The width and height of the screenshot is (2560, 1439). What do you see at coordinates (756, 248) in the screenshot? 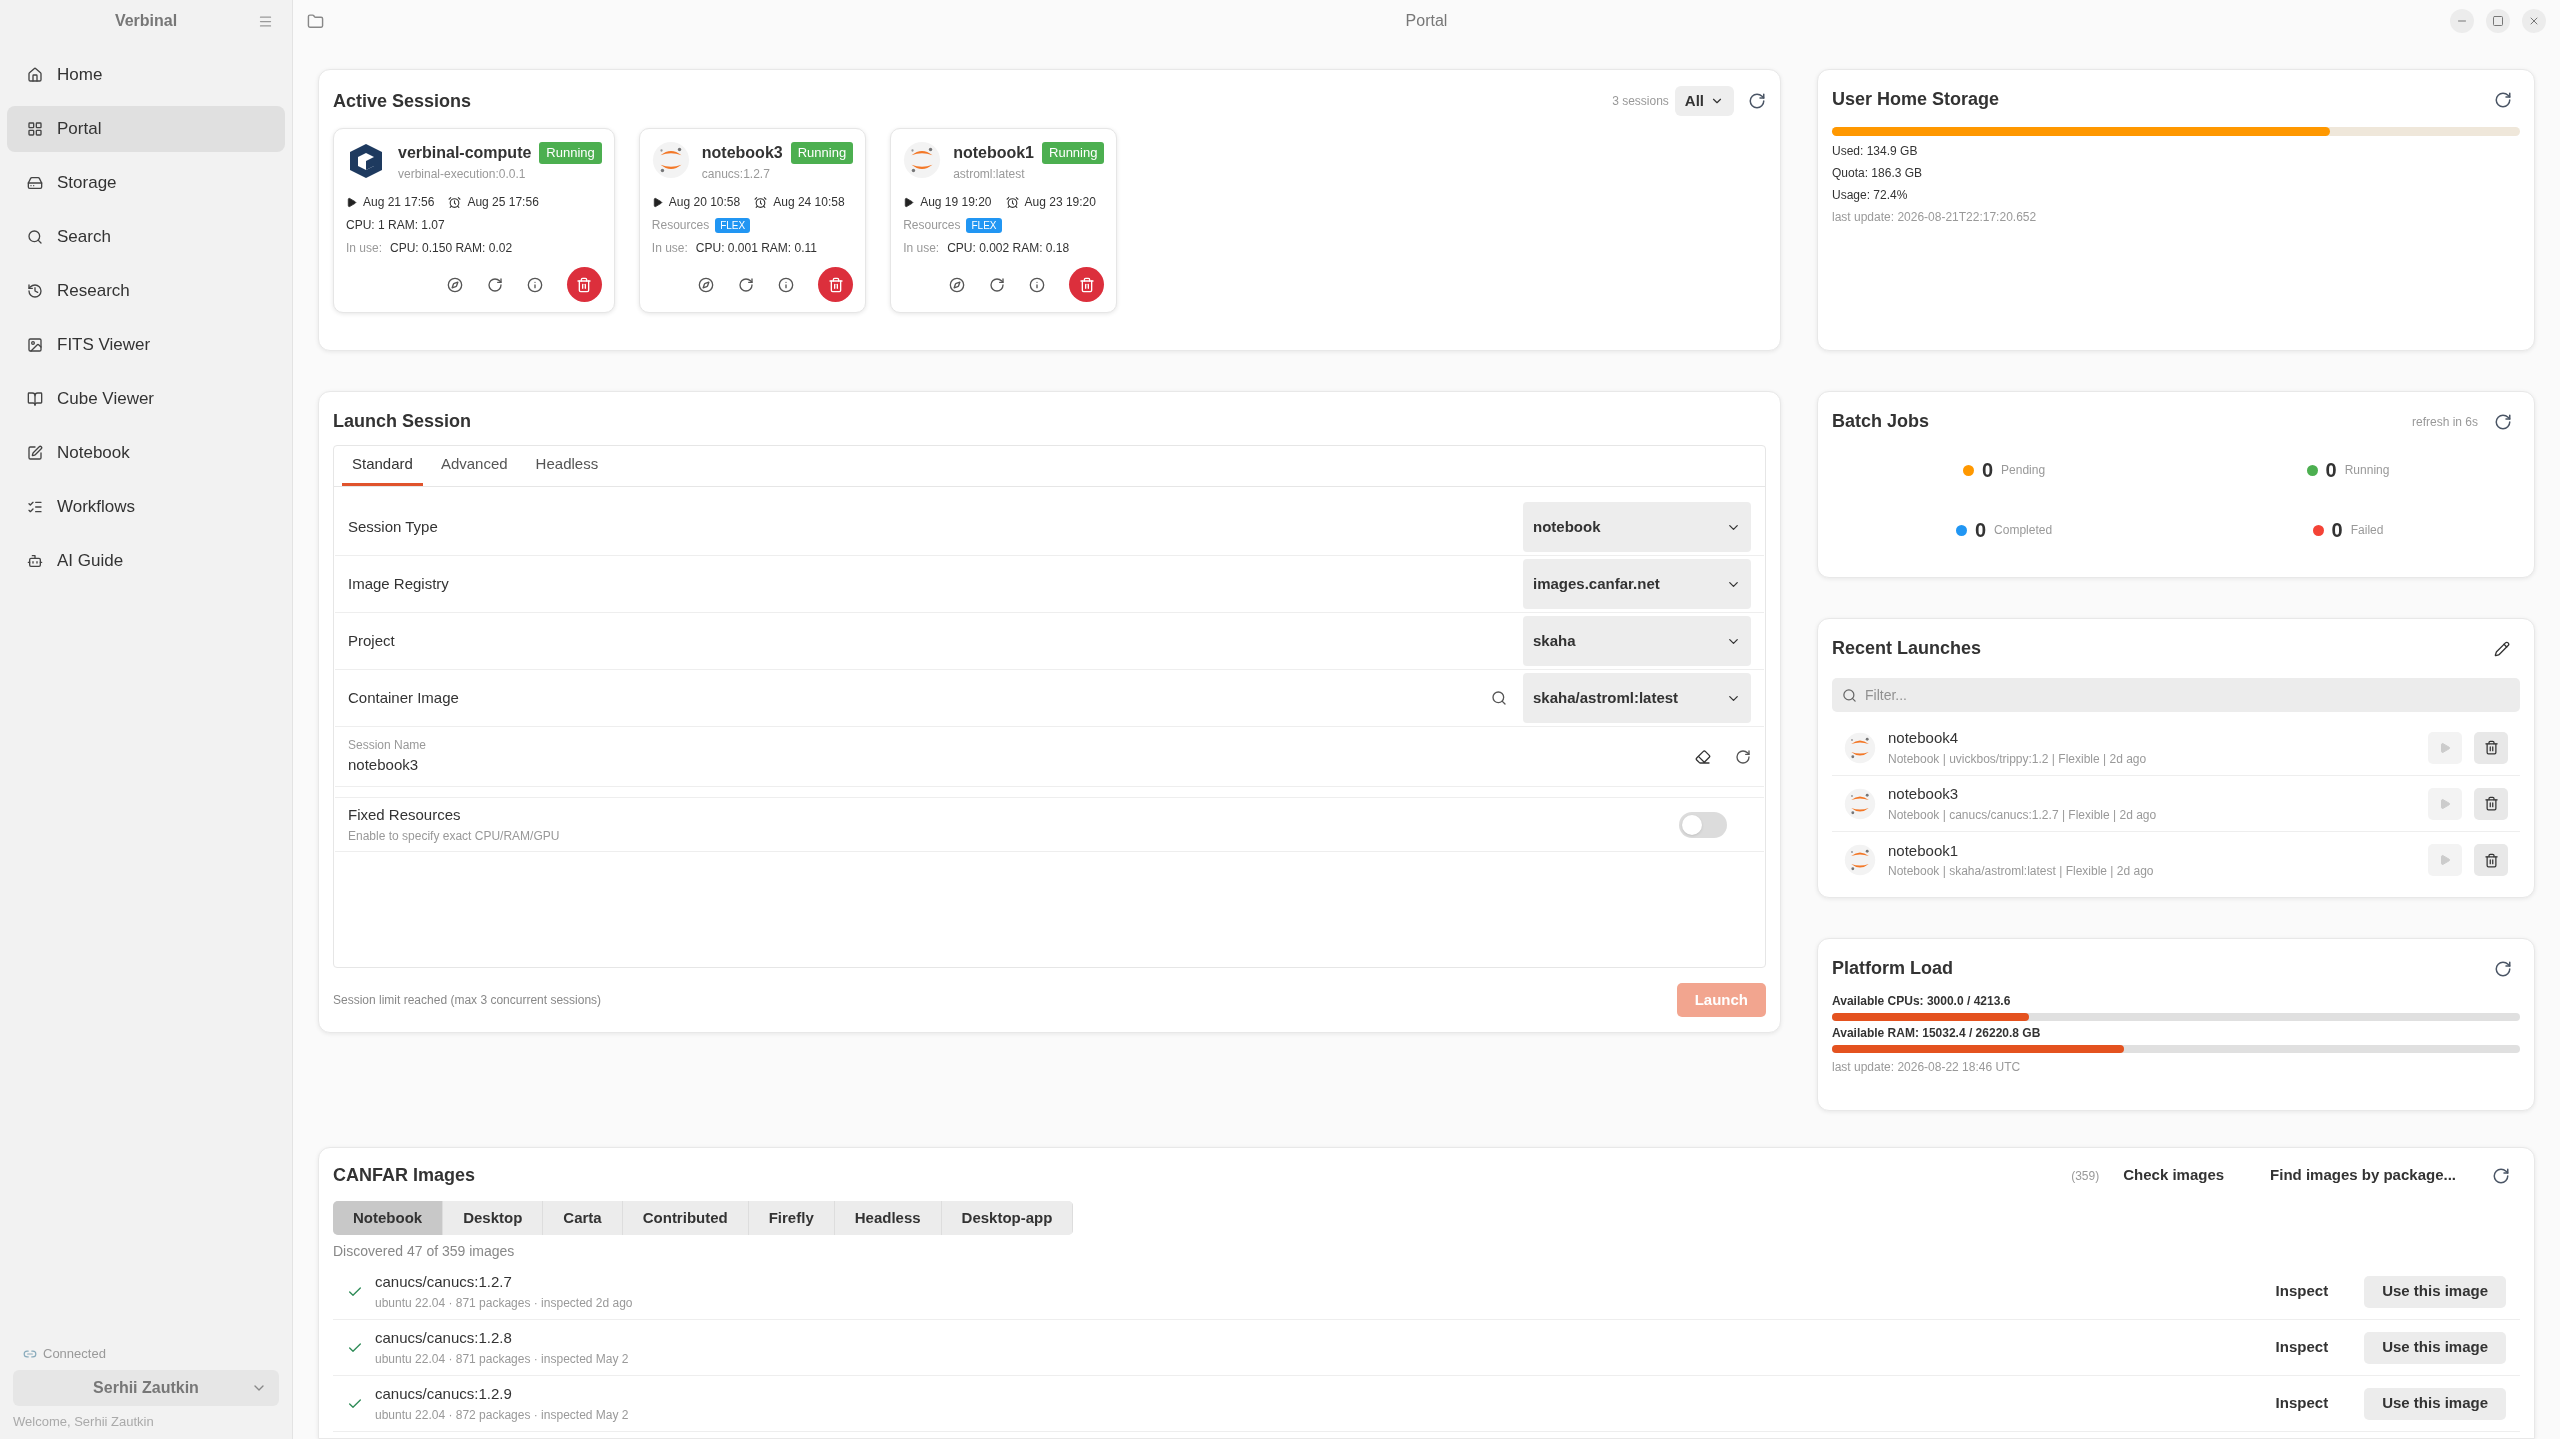
I see `usage-text: CPU: 0.001 RAM: 0.11` at bounding box center [756, 248].